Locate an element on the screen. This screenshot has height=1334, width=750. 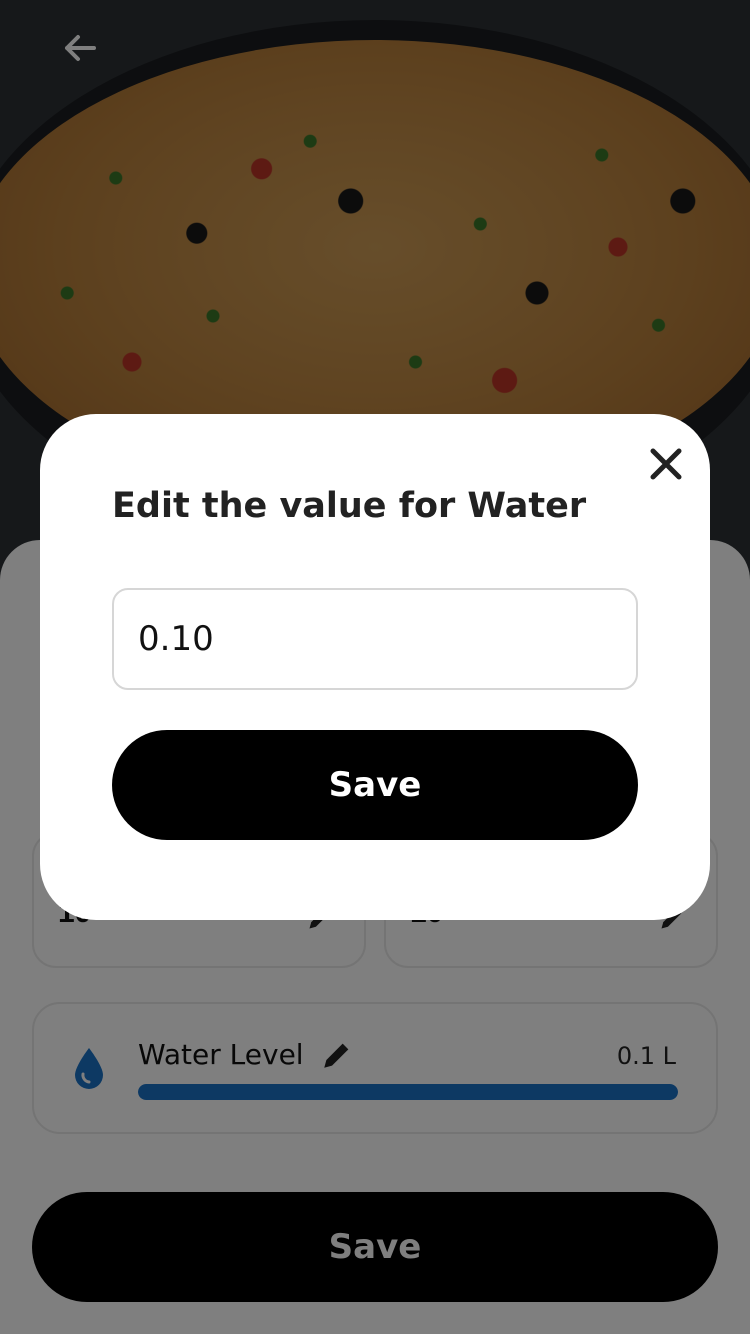
close-icon is located at coordinates (666, 464).